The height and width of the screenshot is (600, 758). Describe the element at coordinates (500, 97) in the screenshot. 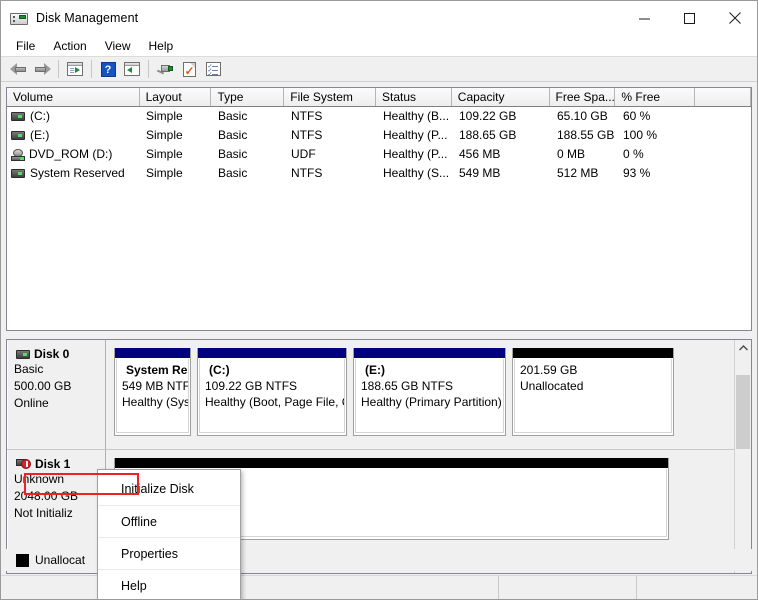

I see `volume-column-header: Capacity` at that location.